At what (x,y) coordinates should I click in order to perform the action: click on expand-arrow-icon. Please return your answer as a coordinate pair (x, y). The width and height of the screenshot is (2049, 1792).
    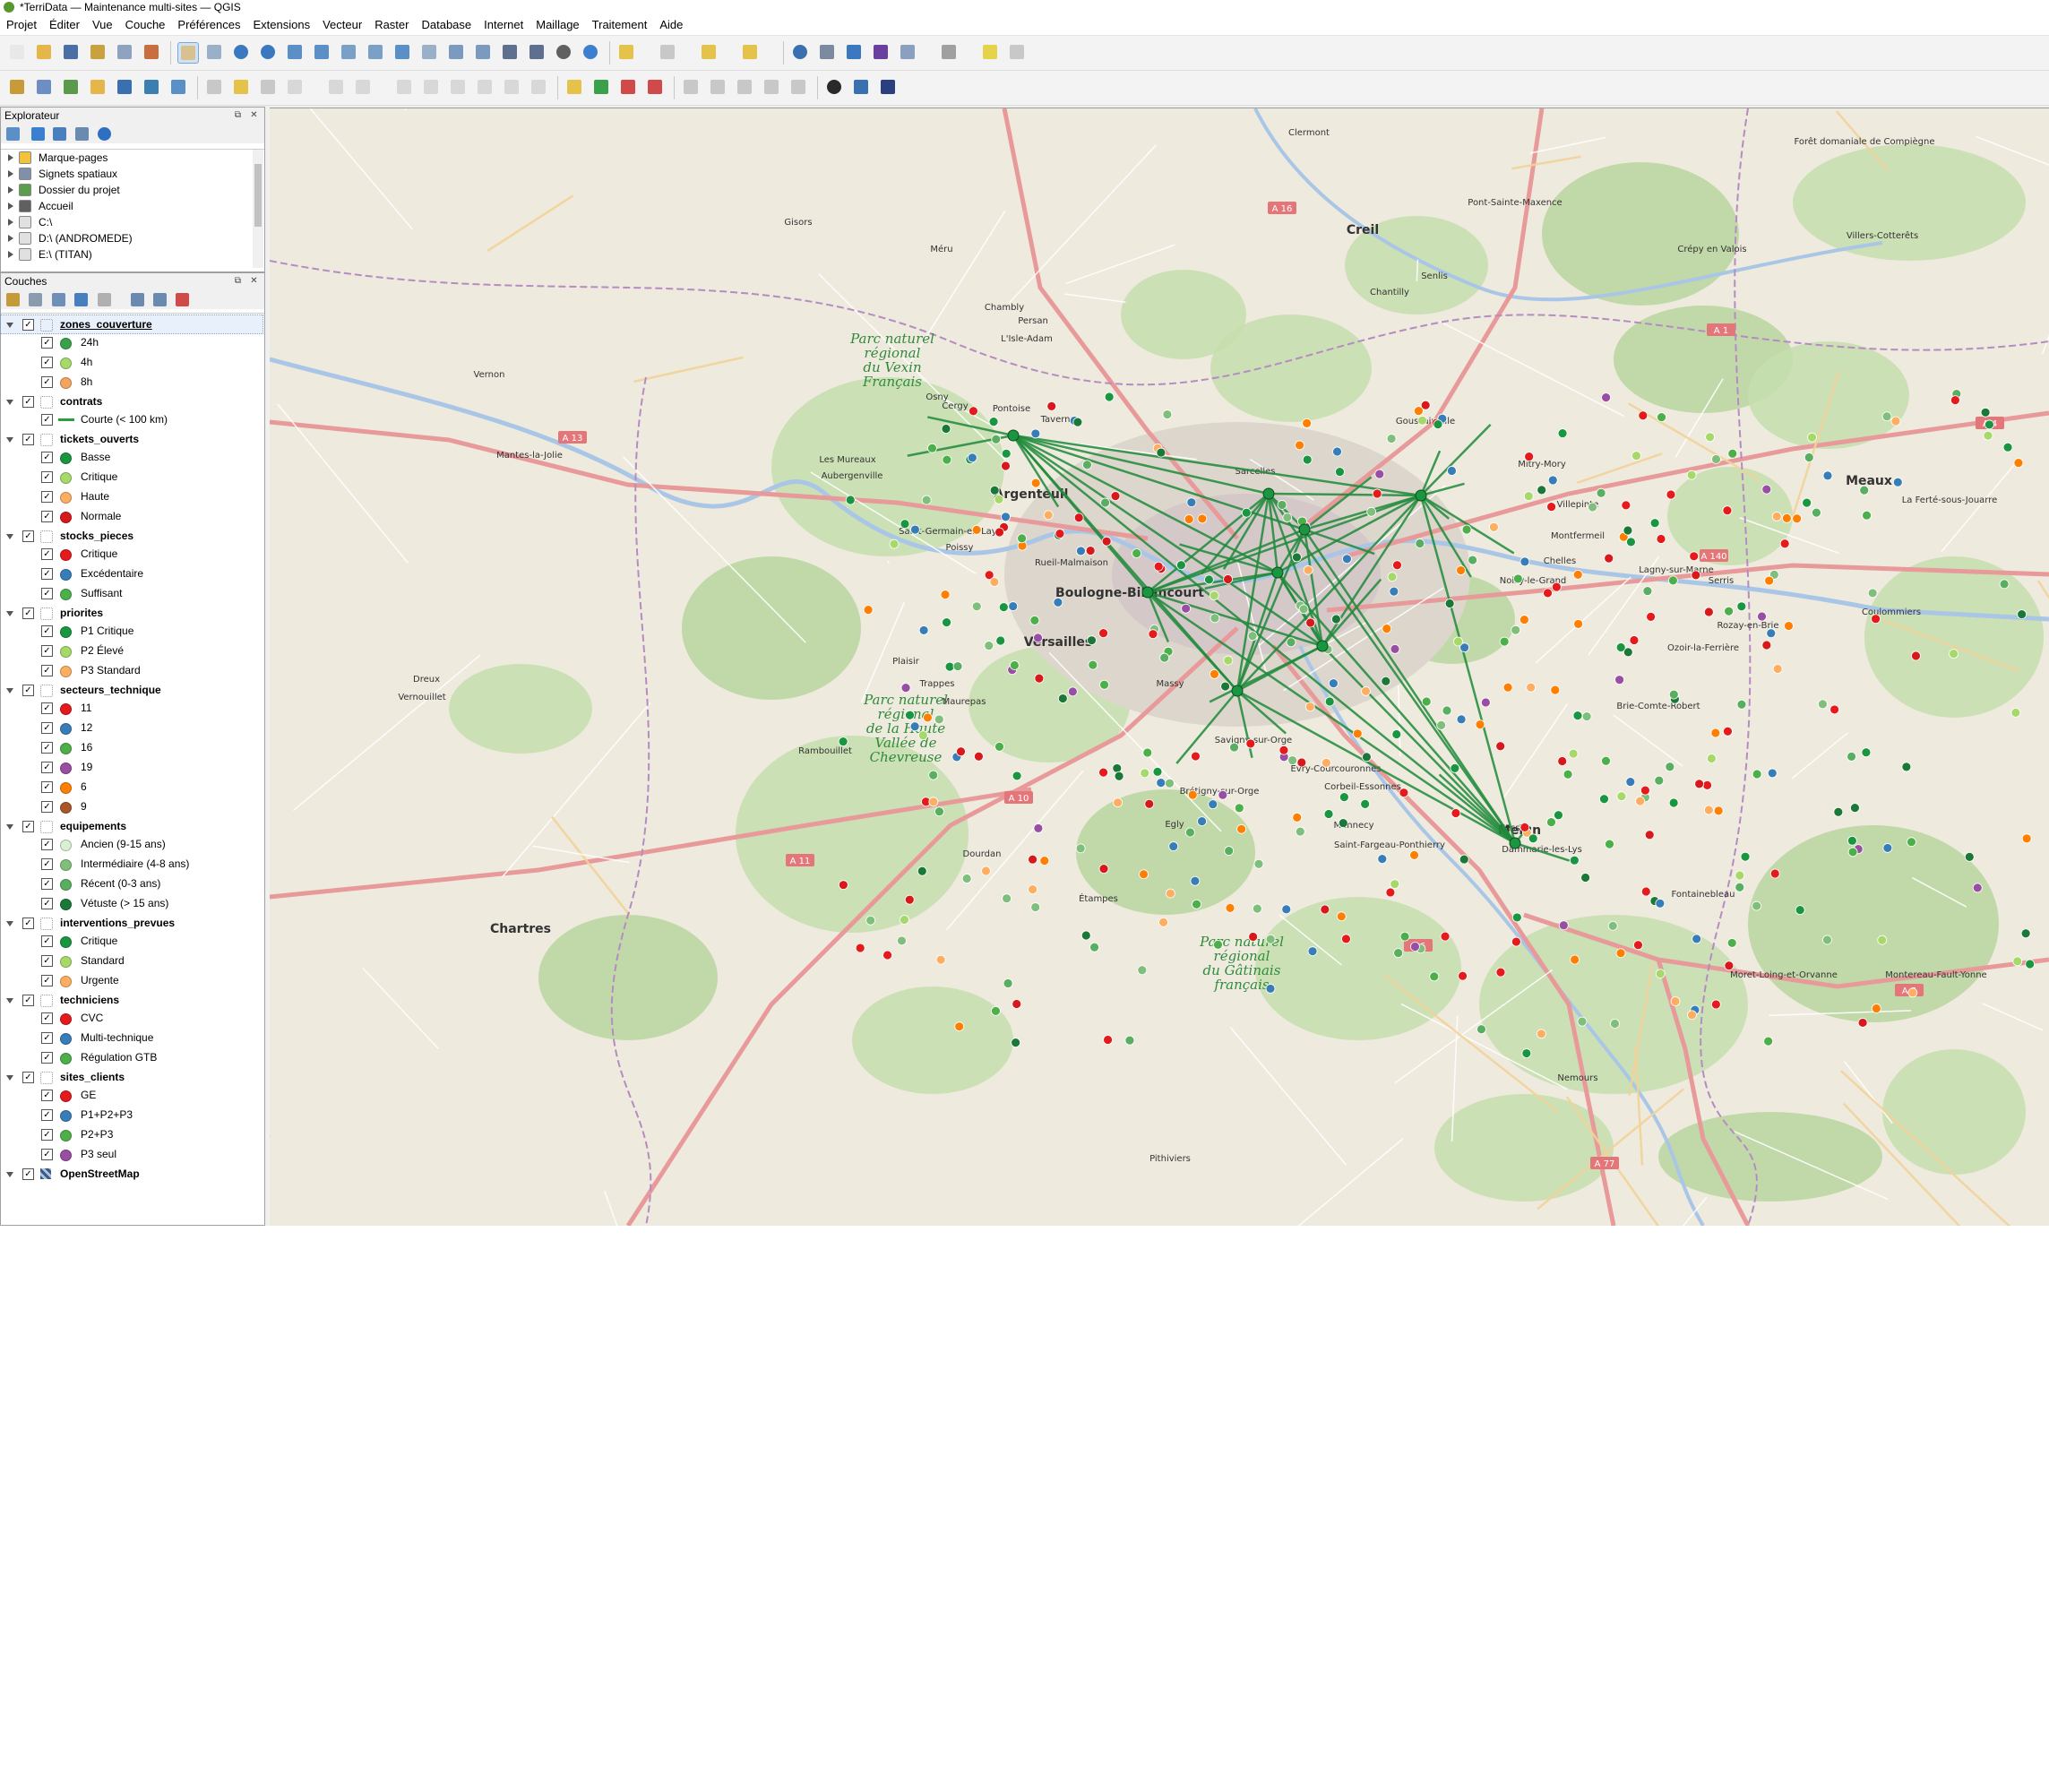
    Looking at the image, I should click on (10, 254).